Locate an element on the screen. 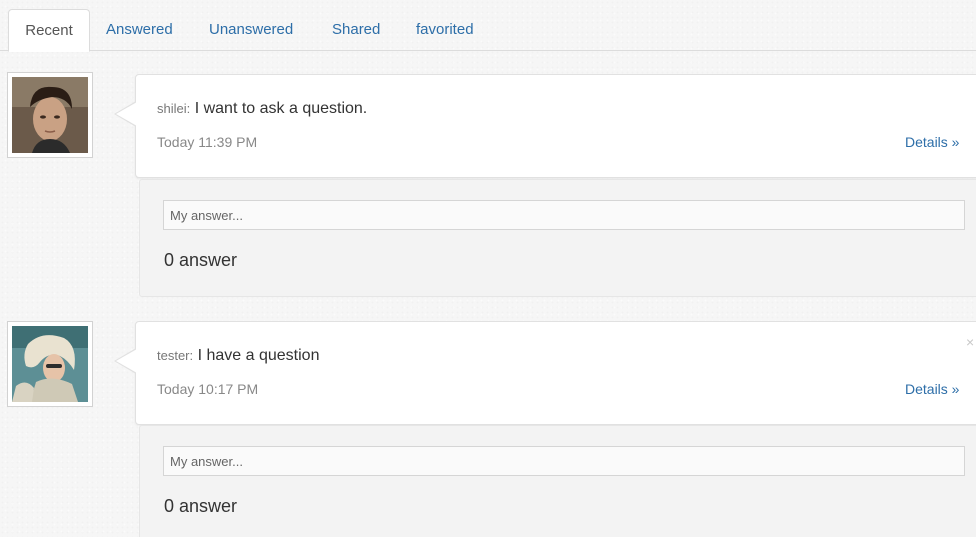 The image size is (976, 537). tab-unanswered: Unanswered is located at coordinates (251, 30).